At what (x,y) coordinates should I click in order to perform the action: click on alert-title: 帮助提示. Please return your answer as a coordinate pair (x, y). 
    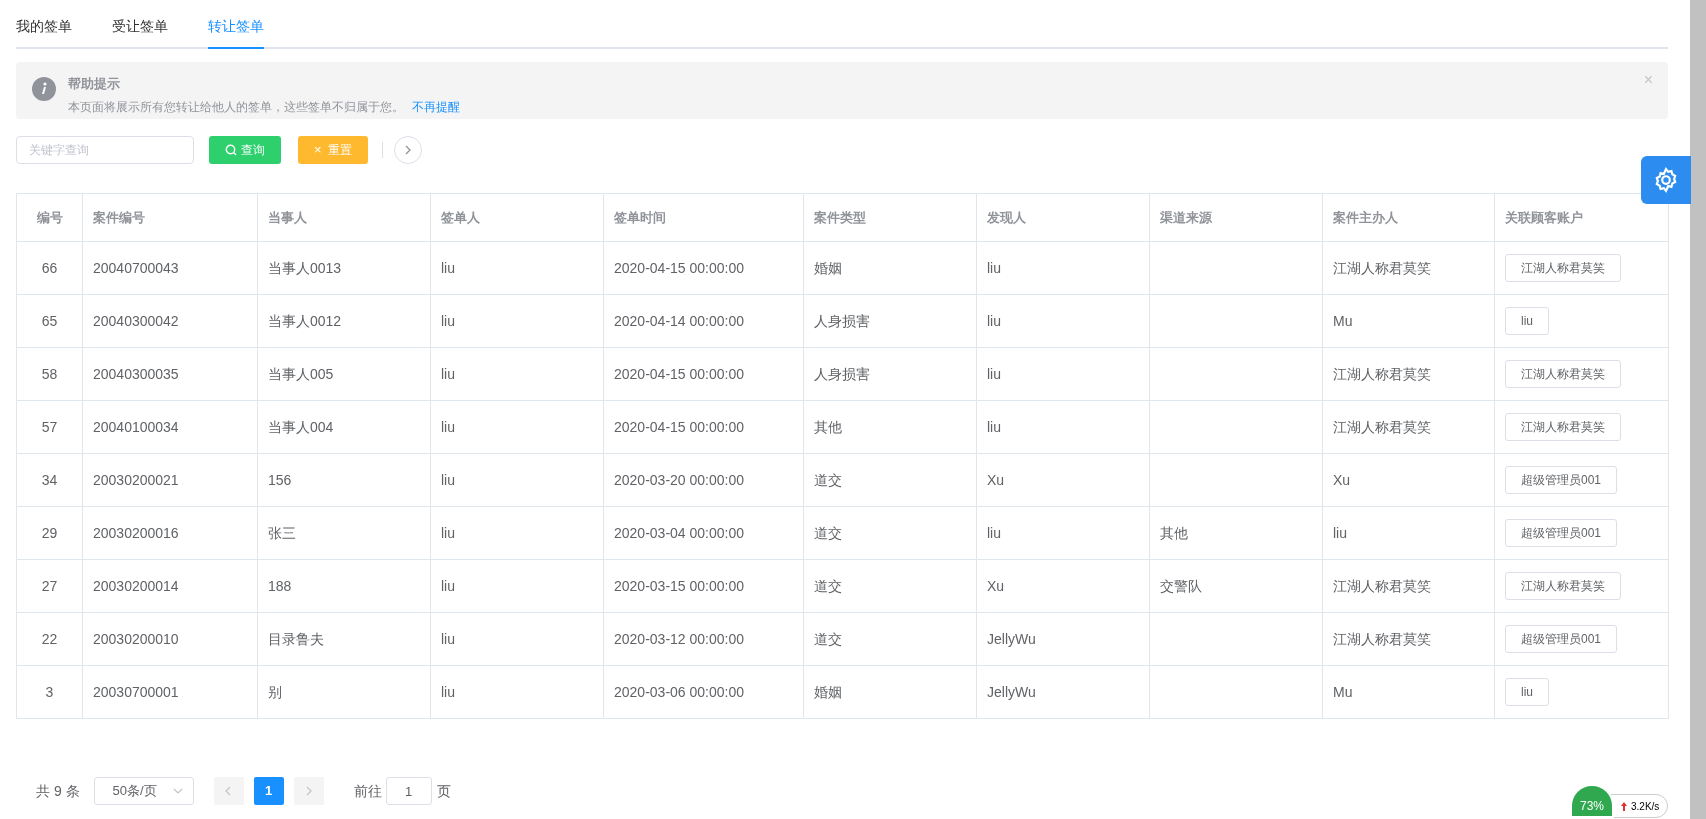
    Looking at the image, I should click on (94, 84).